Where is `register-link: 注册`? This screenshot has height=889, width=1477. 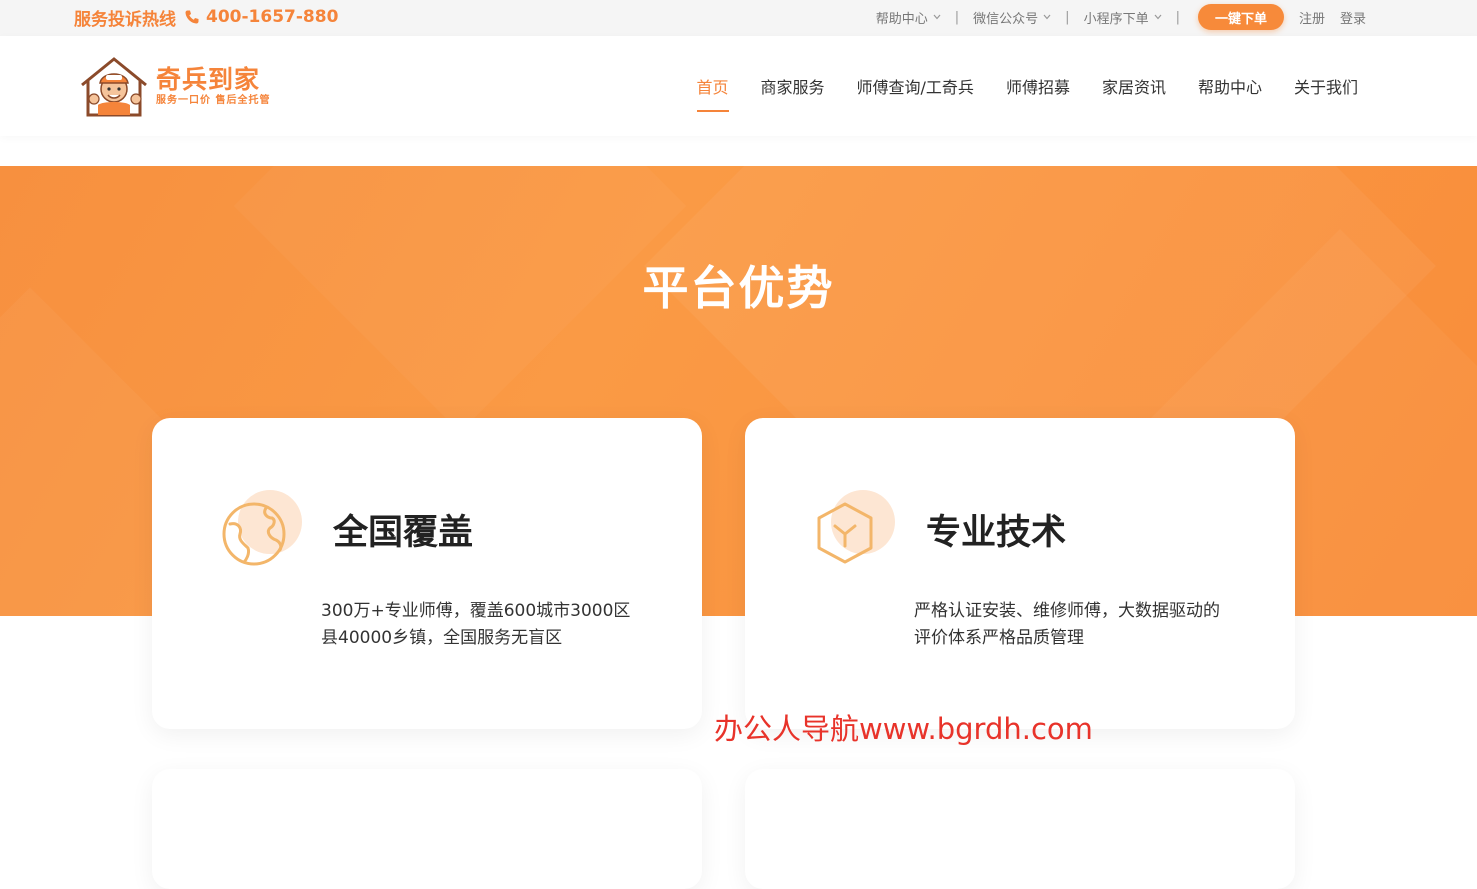
register-link: 注册 is located at coordinates (1312, 17).